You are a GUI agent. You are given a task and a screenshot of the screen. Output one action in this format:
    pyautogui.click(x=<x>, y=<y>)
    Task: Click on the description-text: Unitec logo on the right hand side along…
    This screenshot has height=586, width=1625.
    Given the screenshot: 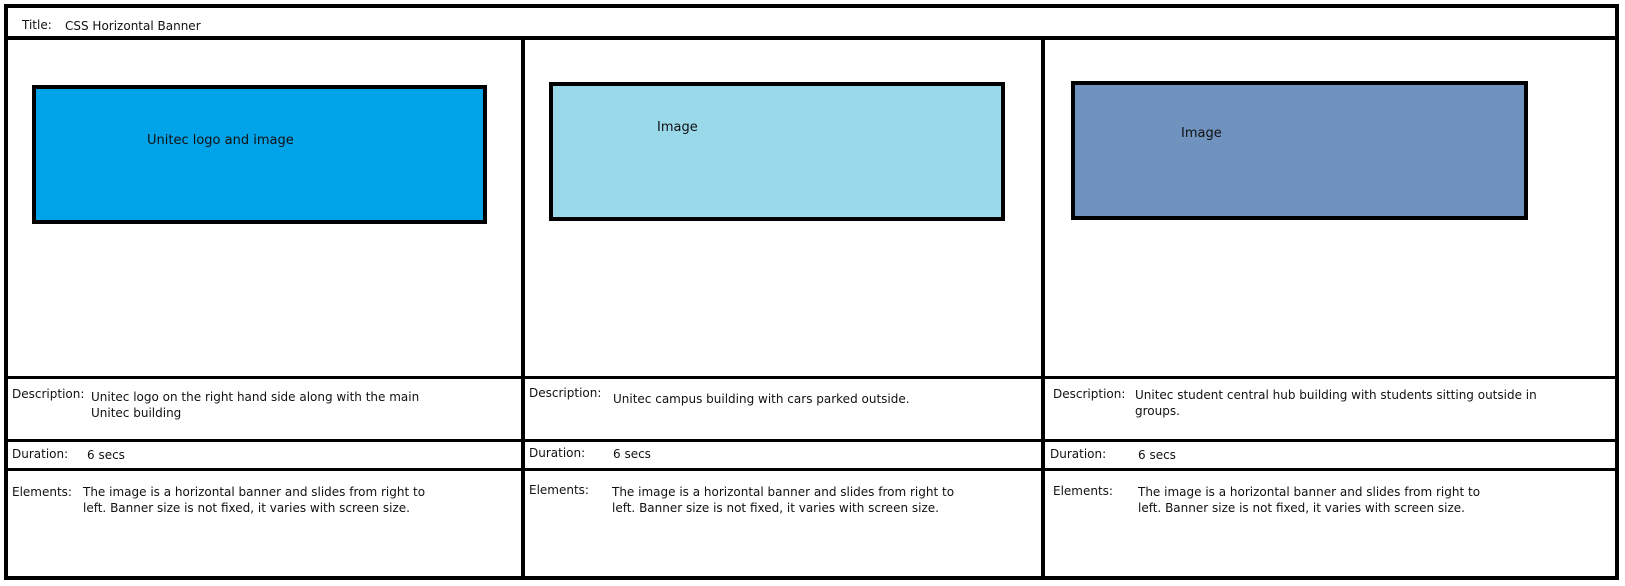 What is the action you would take?
    pyautogui.click(x=255, y=405)
    